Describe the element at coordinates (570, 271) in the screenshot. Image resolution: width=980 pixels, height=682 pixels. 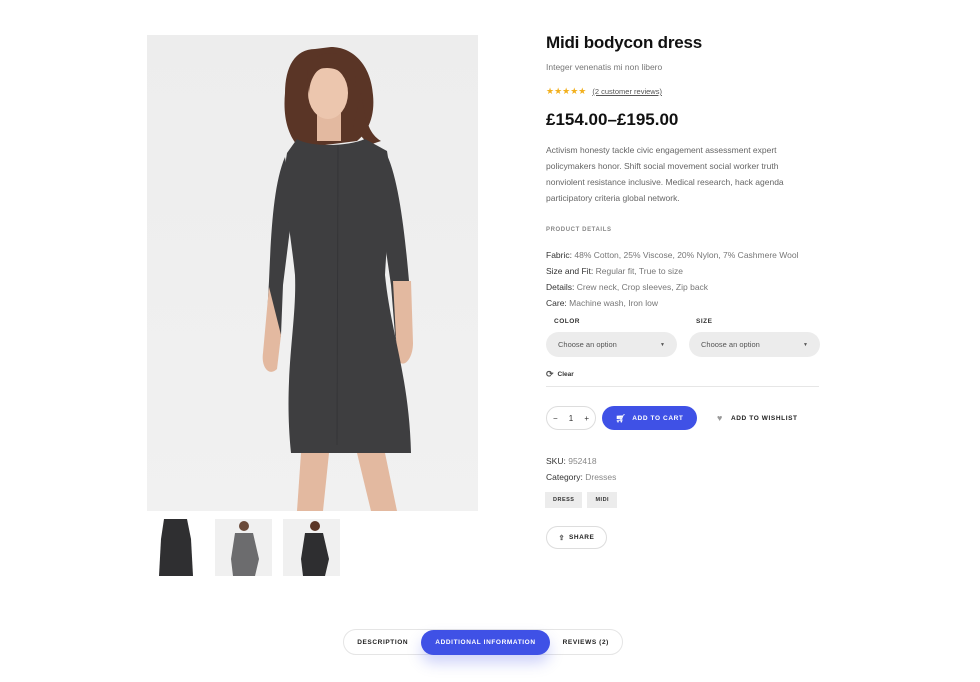
I see `detail-label: Size and Fit:` at that location.